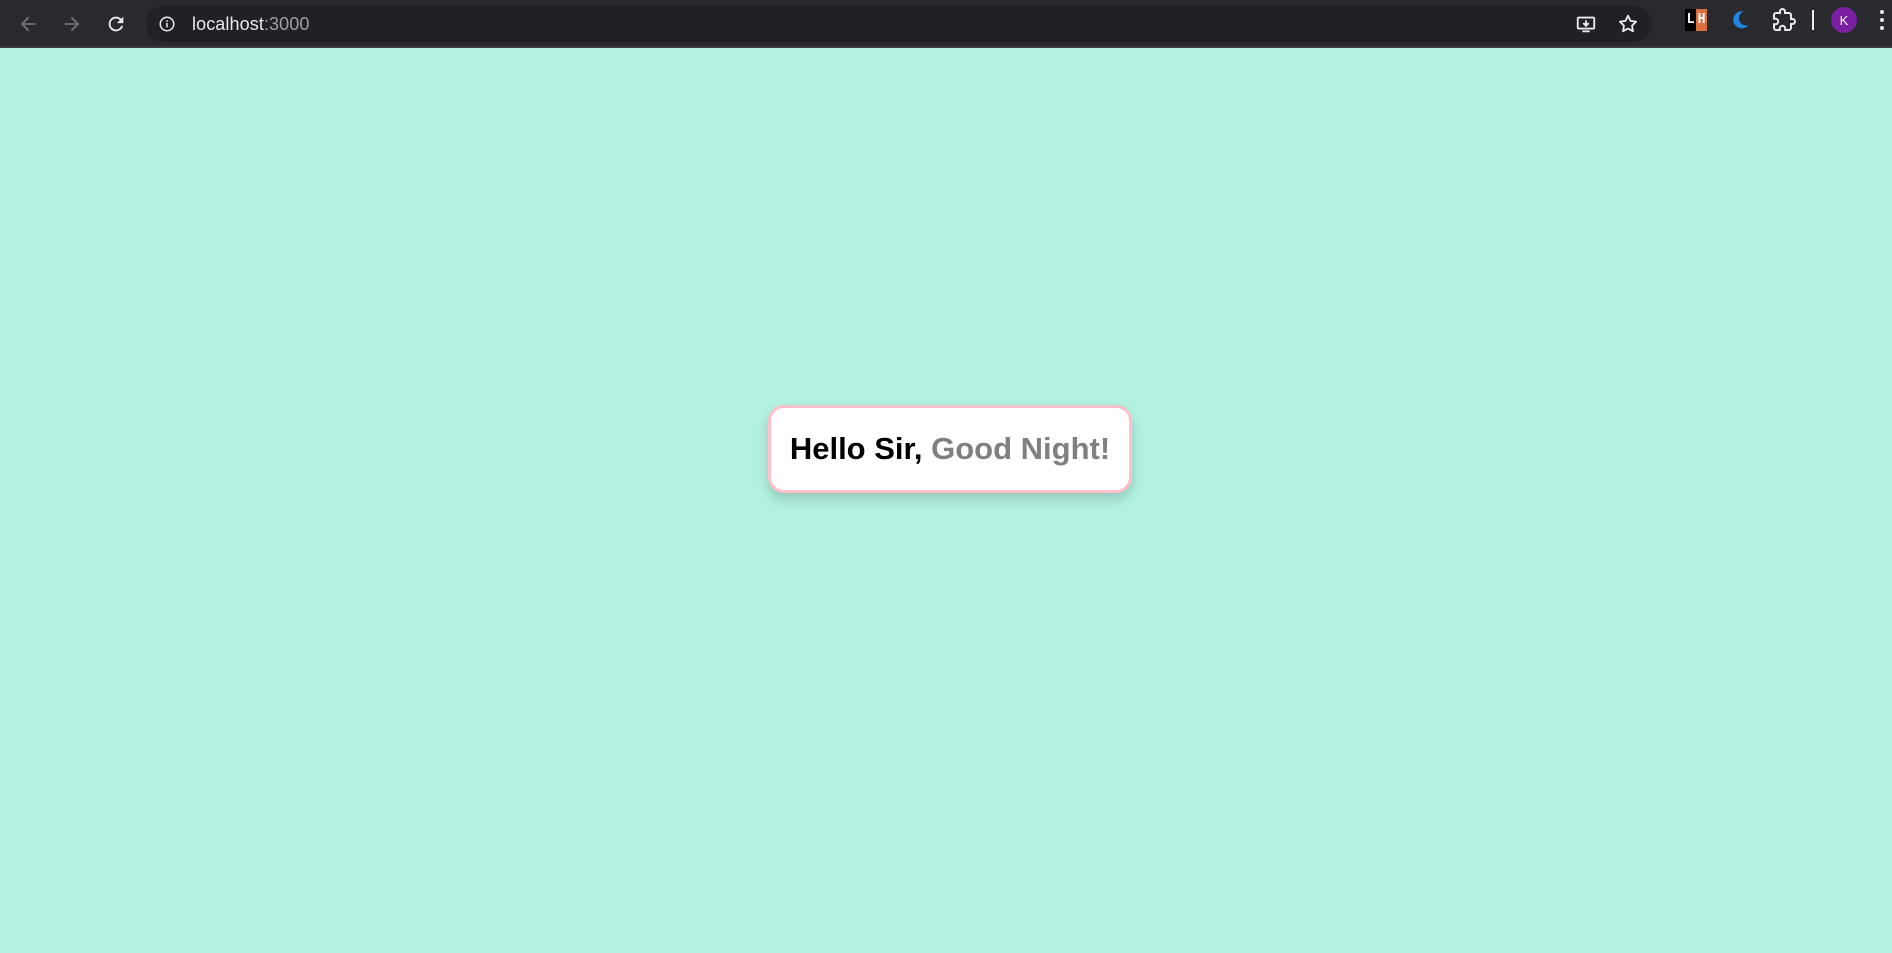  What do you see at coordinates (286, 23) in the screenshot?
I see `url-port: :3000` at bounding box center [286, 23].